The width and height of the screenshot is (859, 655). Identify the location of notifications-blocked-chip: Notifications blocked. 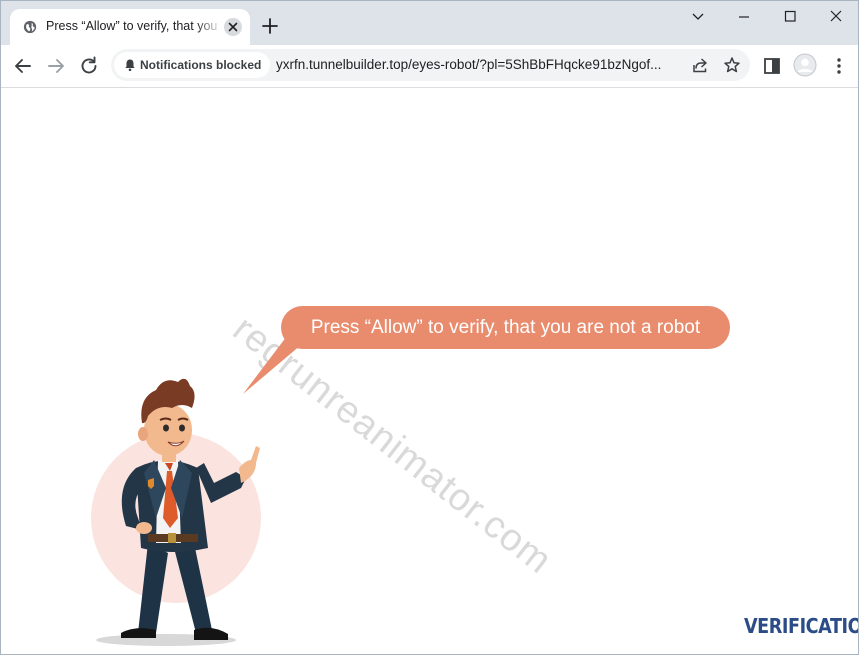
(192, 65).